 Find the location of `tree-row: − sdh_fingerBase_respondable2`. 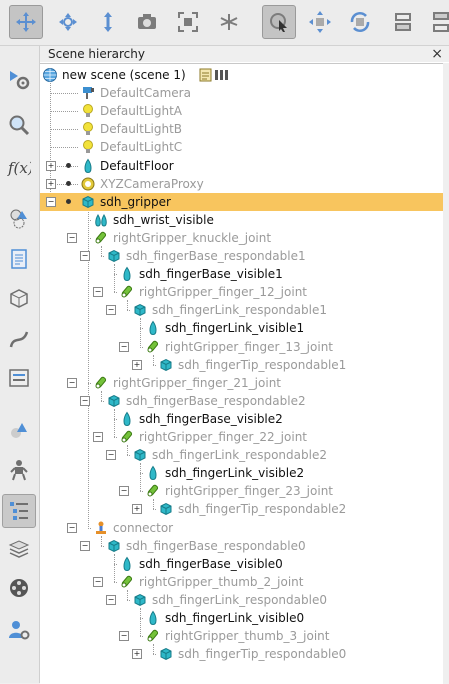

tree-row: − sdh_fingerBase_respondable2 is located at coordinates (241, 401).